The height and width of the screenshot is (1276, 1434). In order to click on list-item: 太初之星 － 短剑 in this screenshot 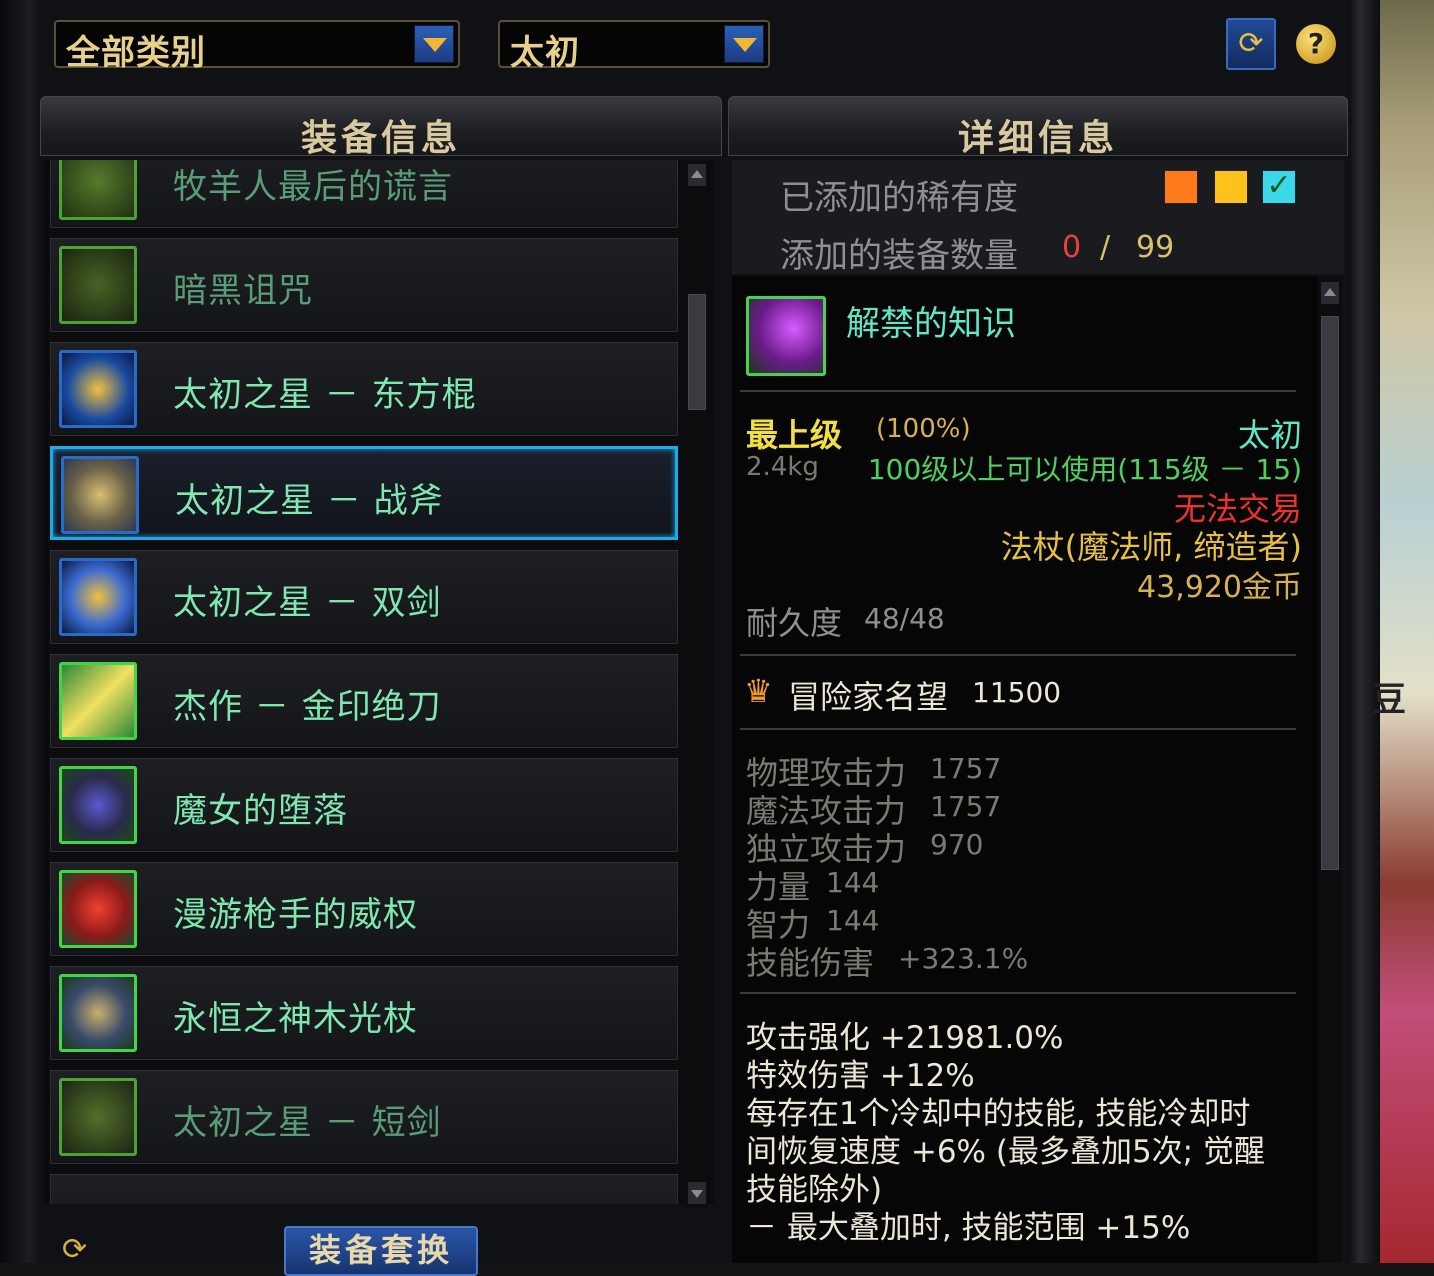, I will do `click(364, 1117)`.